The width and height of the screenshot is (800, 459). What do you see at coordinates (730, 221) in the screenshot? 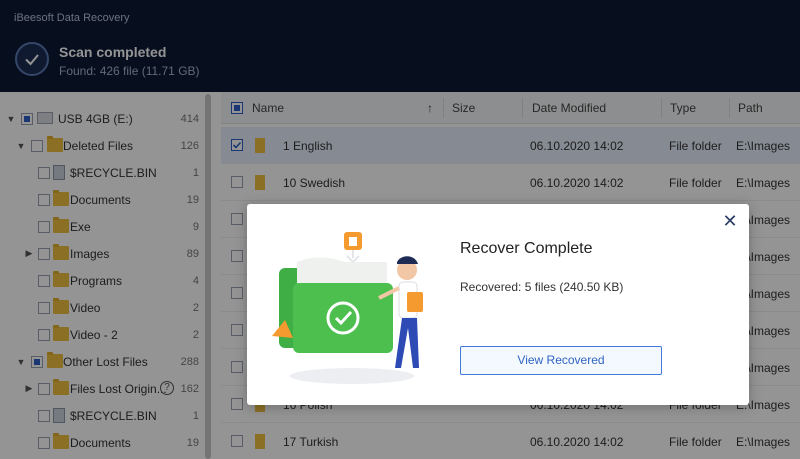
I see `close-icon: ✕` at bounding box center [730, 221].